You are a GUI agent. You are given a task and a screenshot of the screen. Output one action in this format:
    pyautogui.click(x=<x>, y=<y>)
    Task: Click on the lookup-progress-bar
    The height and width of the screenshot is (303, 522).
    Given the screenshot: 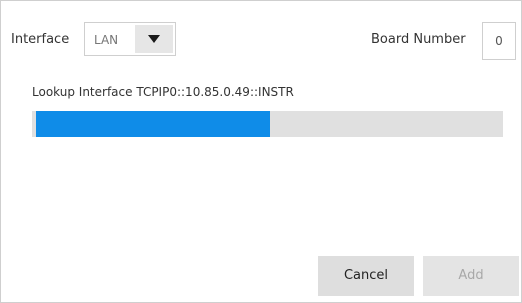 What is the action you would take?
    pyautogui.click(x=267, y=124)
    